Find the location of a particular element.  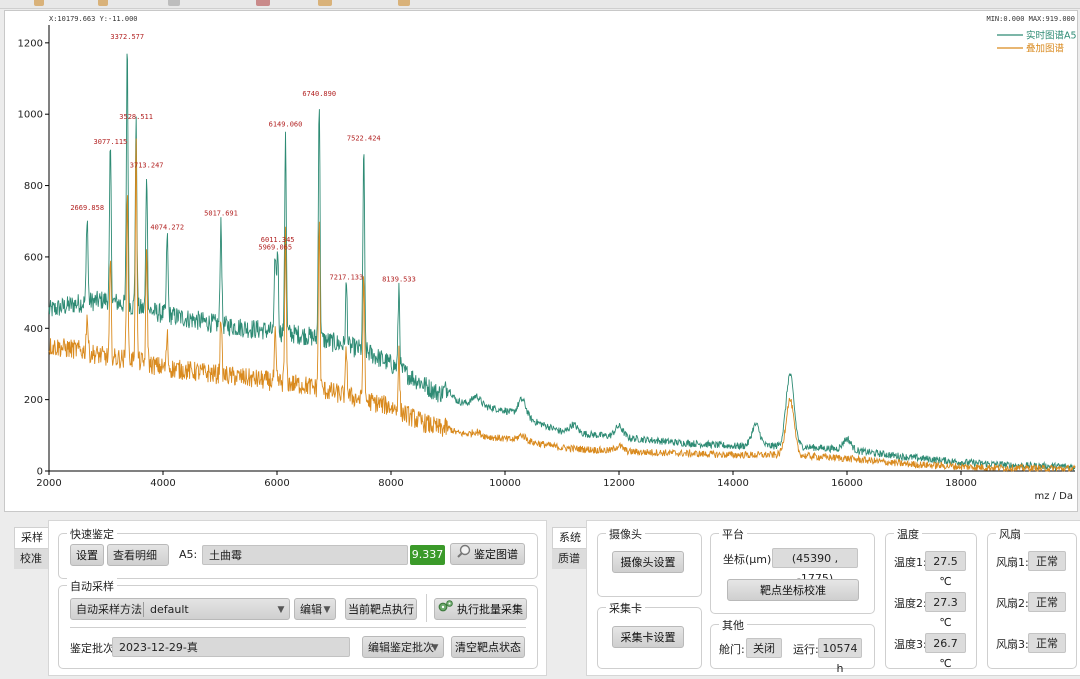

temperature-group: 温度 温度1: 27.5 ℃ 温度2: 27.3 ℃ 温度3: 26.7 ℃ is located at coordinates (931, 598).